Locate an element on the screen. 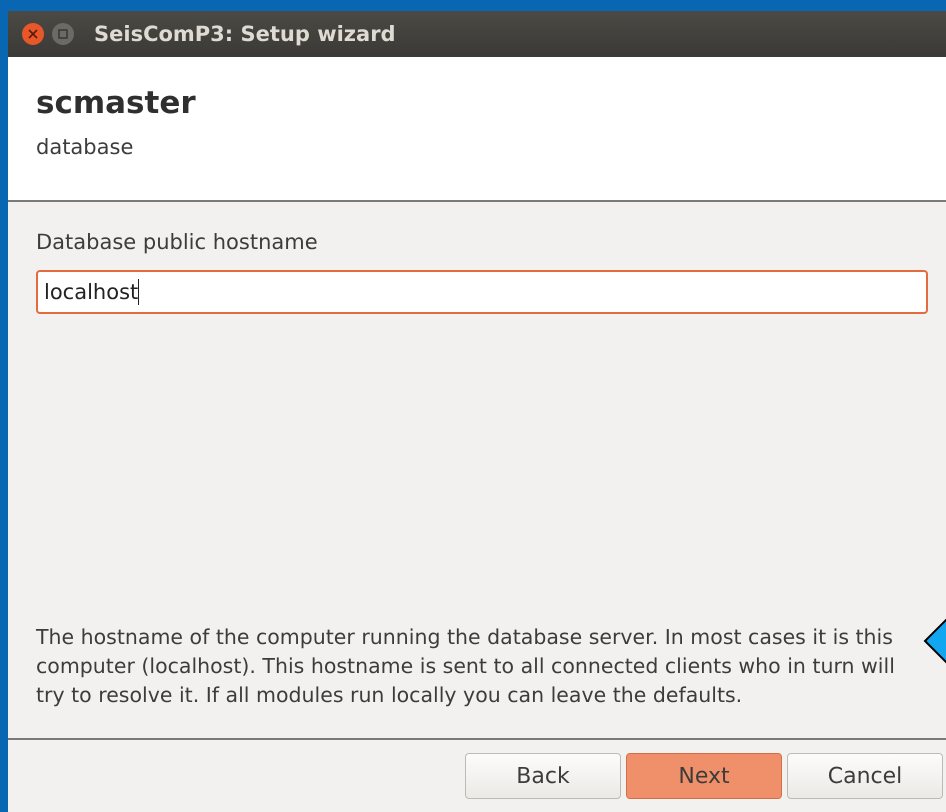  maximize-icon is located at coordinates (63, 34).